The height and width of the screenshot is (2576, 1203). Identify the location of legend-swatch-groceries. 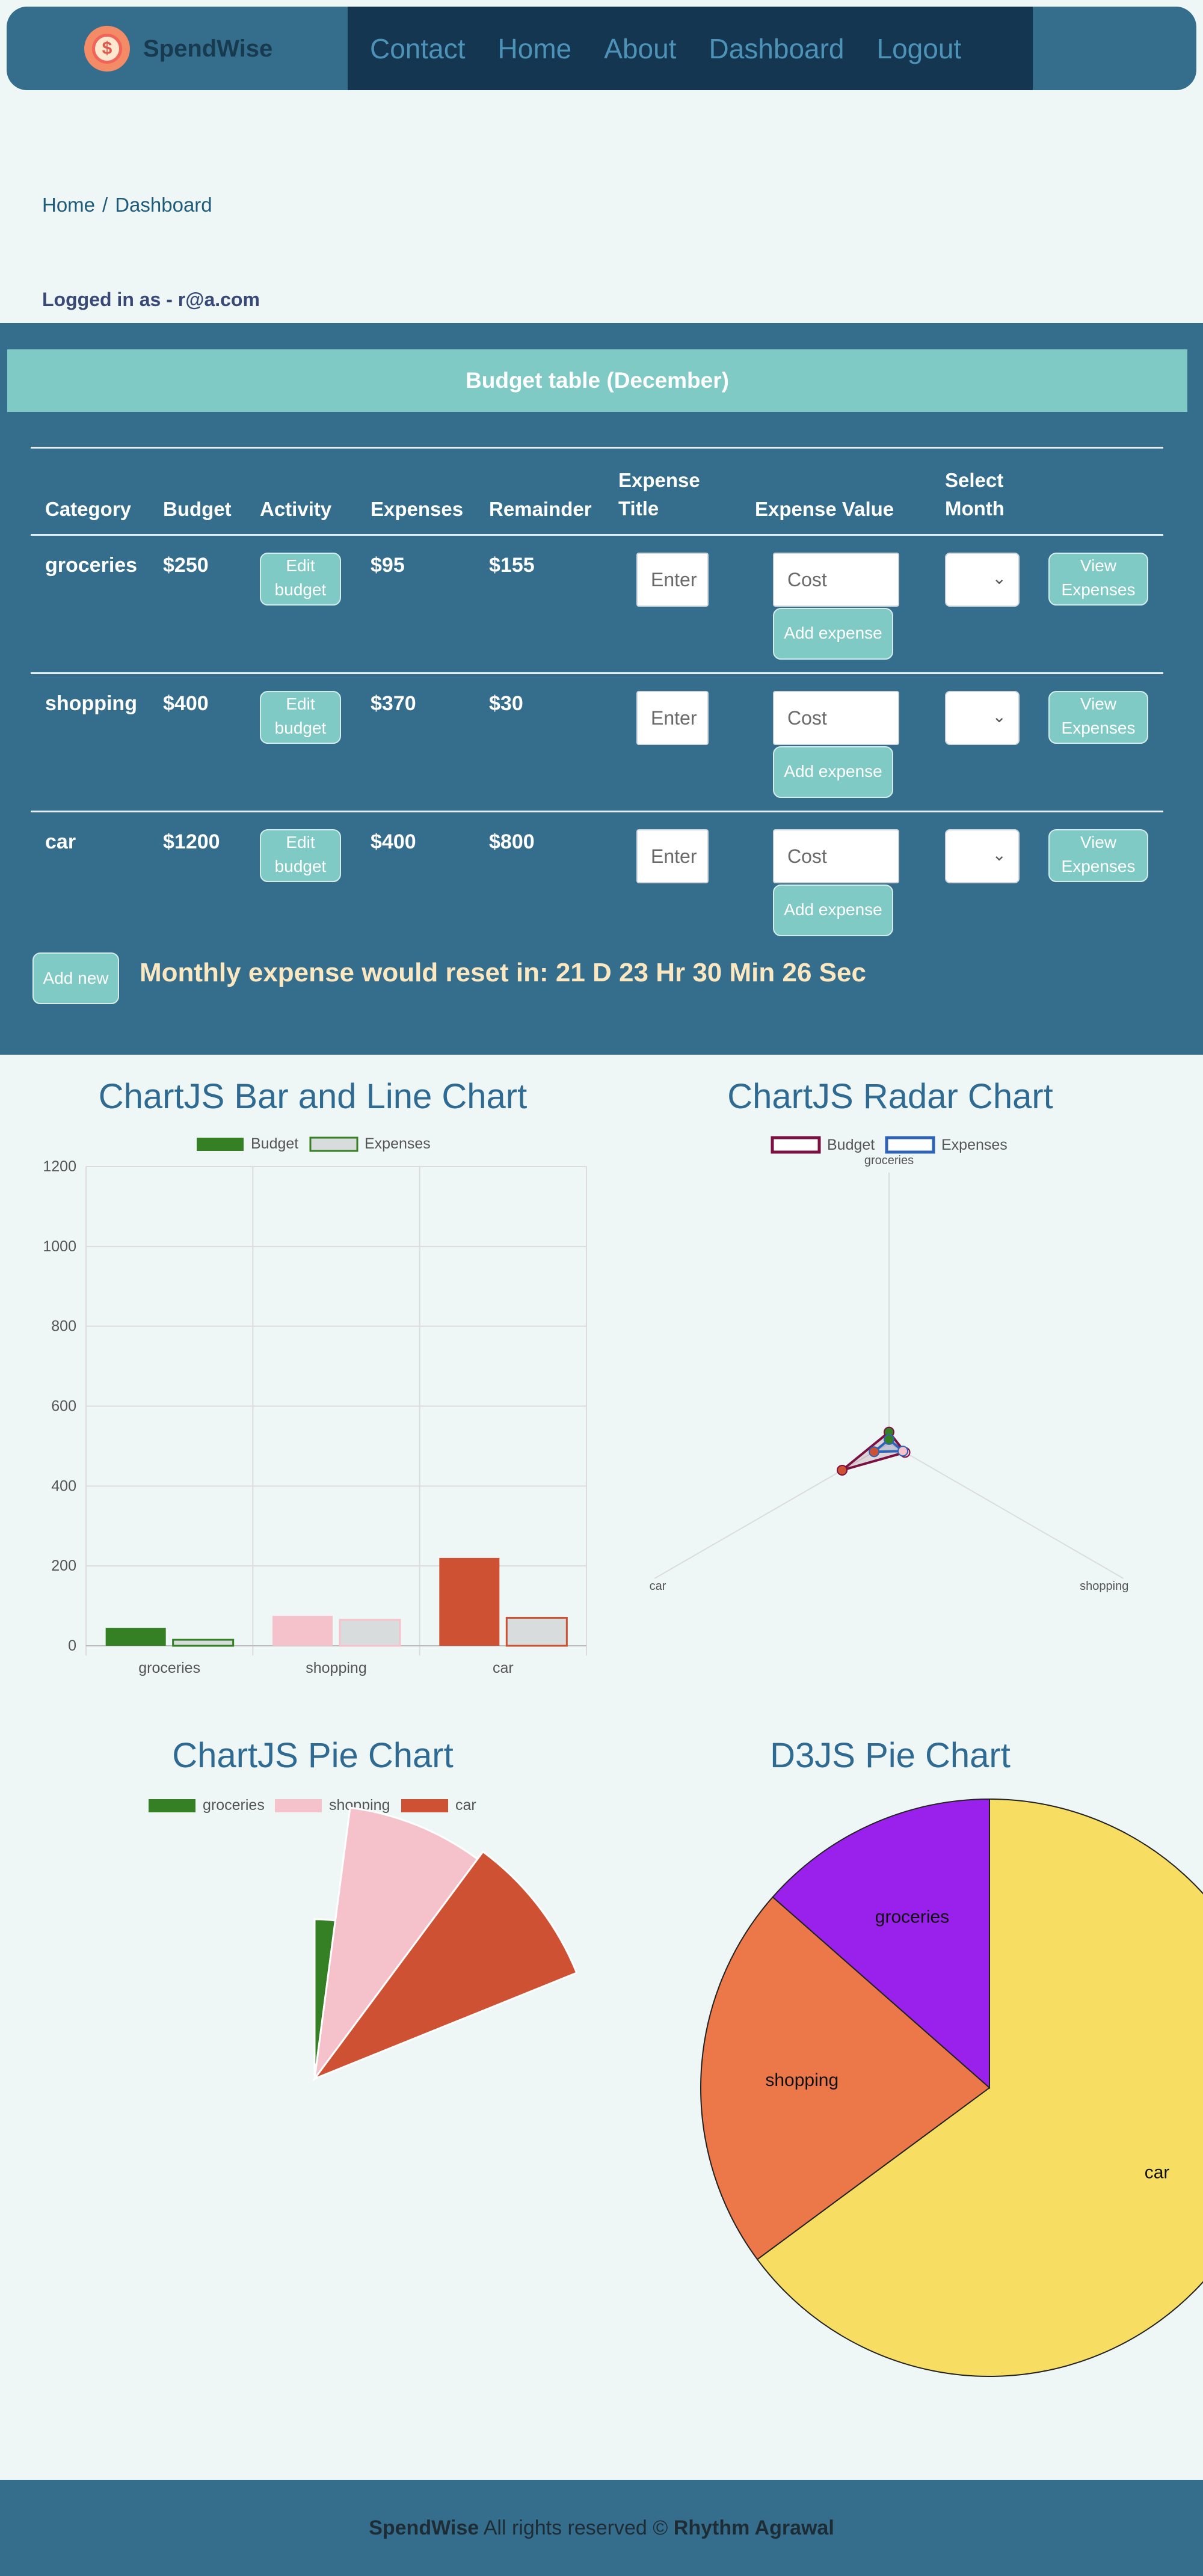
(172, 1805).